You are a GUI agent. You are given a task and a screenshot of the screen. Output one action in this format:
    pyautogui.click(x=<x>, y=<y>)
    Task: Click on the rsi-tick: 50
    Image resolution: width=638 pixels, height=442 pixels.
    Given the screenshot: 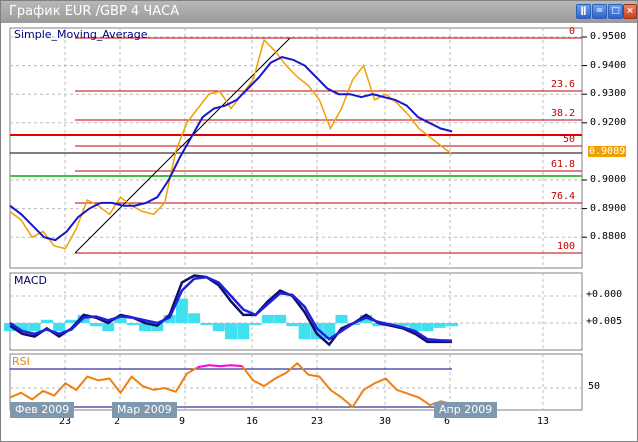 What is the action you would take?
    pyautogui.click(x=594, y=386)
    